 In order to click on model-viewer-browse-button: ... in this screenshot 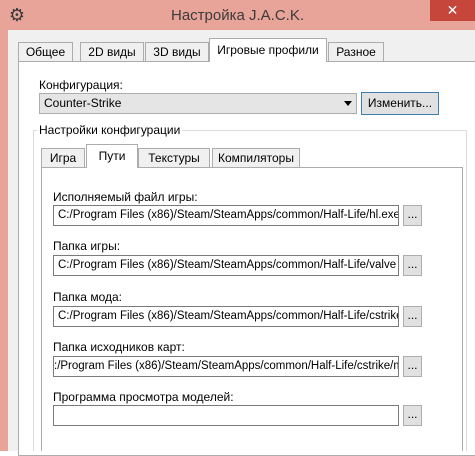, I will do `click(412, 415)`.